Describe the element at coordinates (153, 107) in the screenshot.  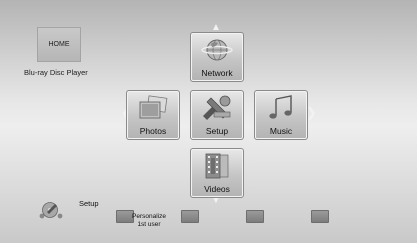
I see `photos-icon` at that location.